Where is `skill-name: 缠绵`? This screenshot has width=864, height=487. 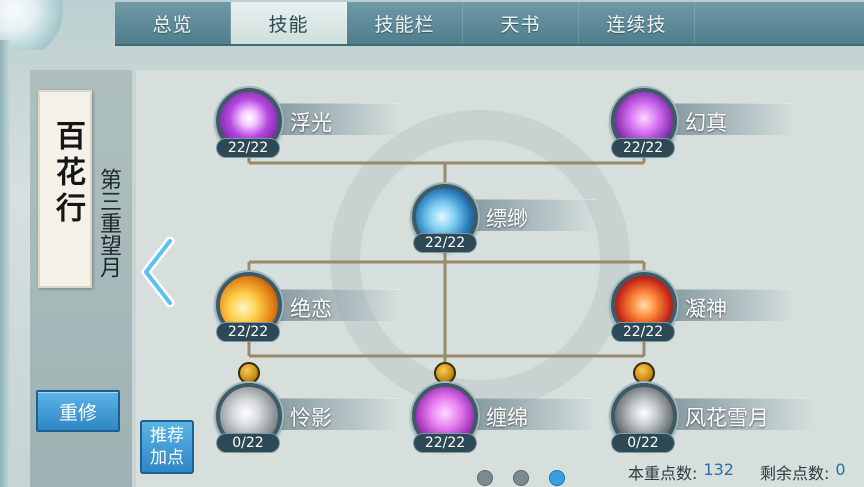
skill-name: 缠绵 is located at coordinates (507, 418).